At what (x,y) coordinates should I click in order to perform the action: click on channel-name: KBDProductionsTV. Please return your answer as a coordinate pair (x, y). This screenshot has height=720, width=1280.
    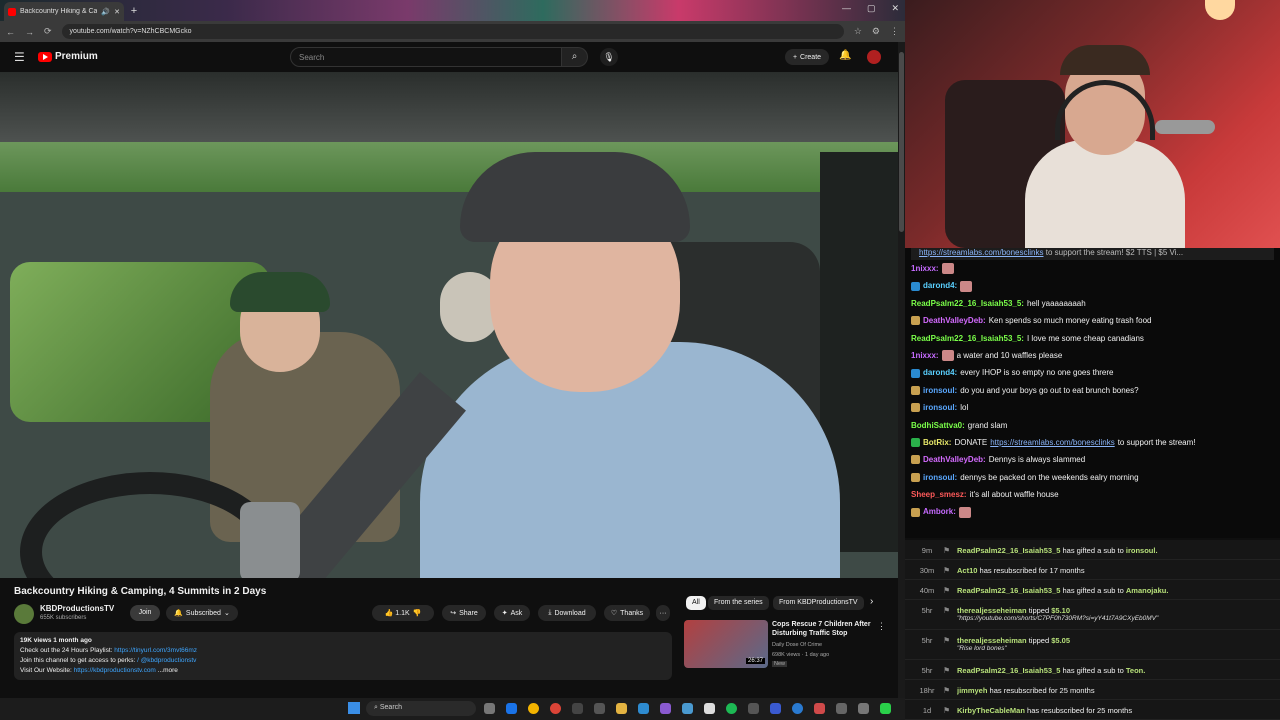
    Looking at the image, I should click on (77, 608).